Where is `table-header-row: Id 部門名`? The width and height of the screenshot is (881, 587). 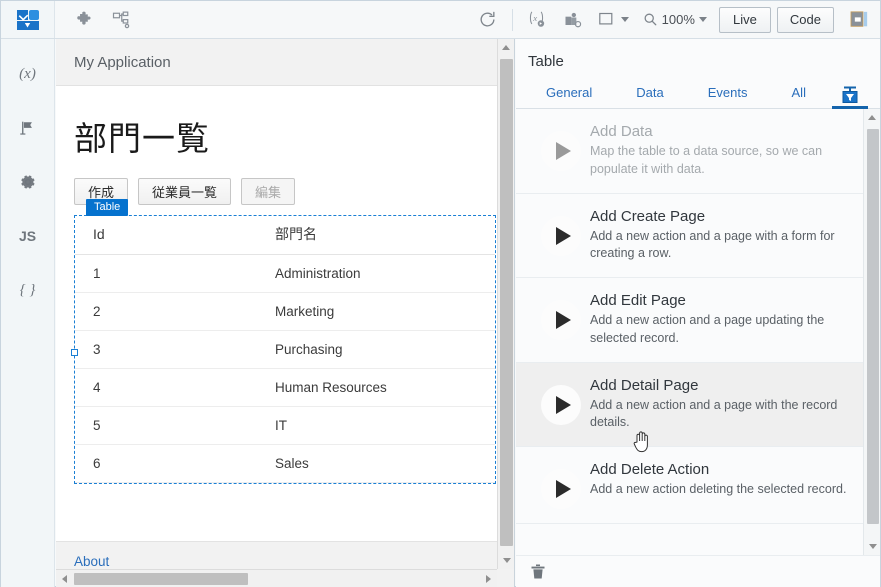
table-header-row: Id 部門名 is located at coordinates (285, 235).